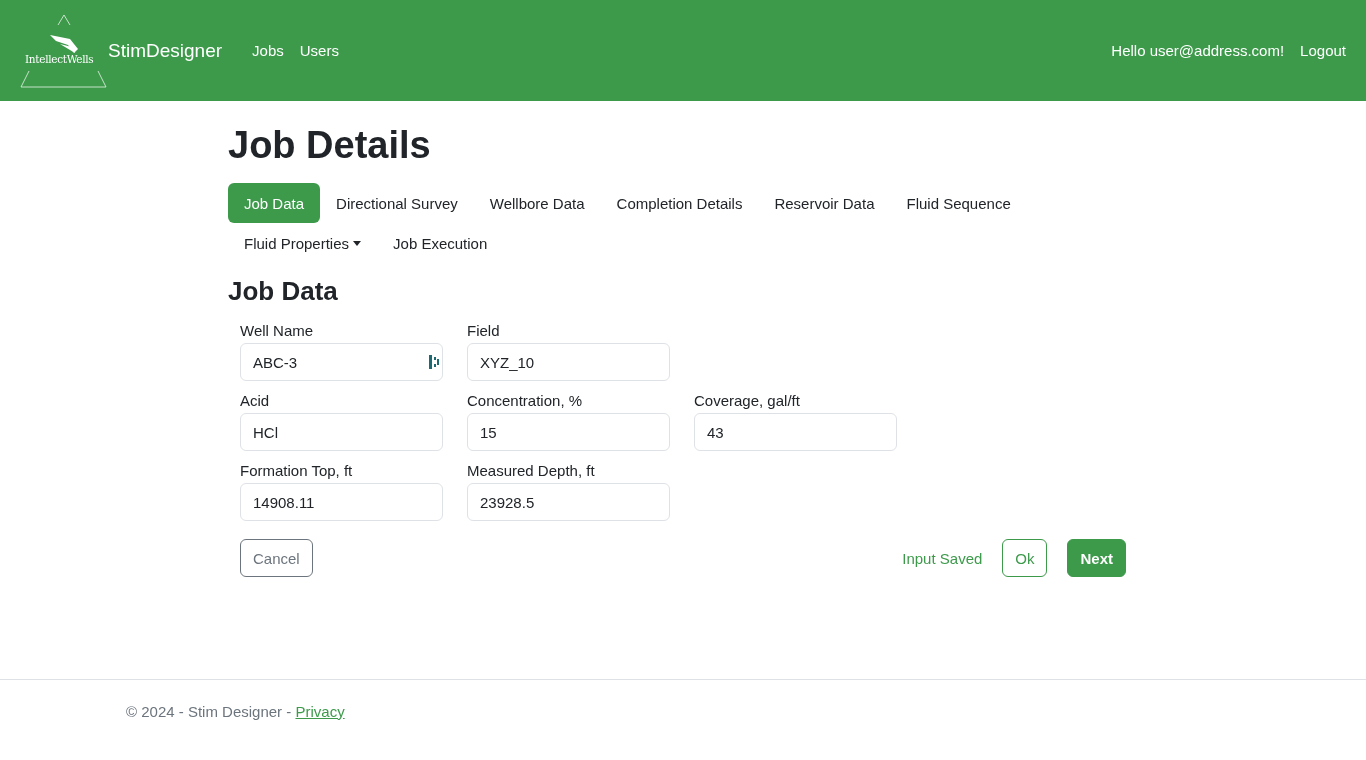 The image size is (1366, 760). What do you see at coordinates (824, 203) in the screenshot?
I see `tab: Reservoir Data` at bounding box center [824, 203].